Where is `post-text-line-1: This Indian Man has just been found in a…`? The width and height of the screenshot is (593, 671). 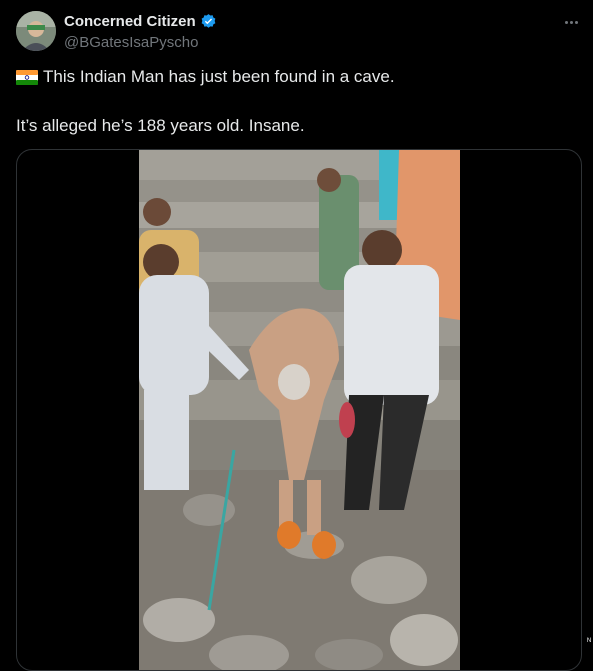
post-text-line-1: This Indian Man has just been found in a… is located at coordinates (205, 77).